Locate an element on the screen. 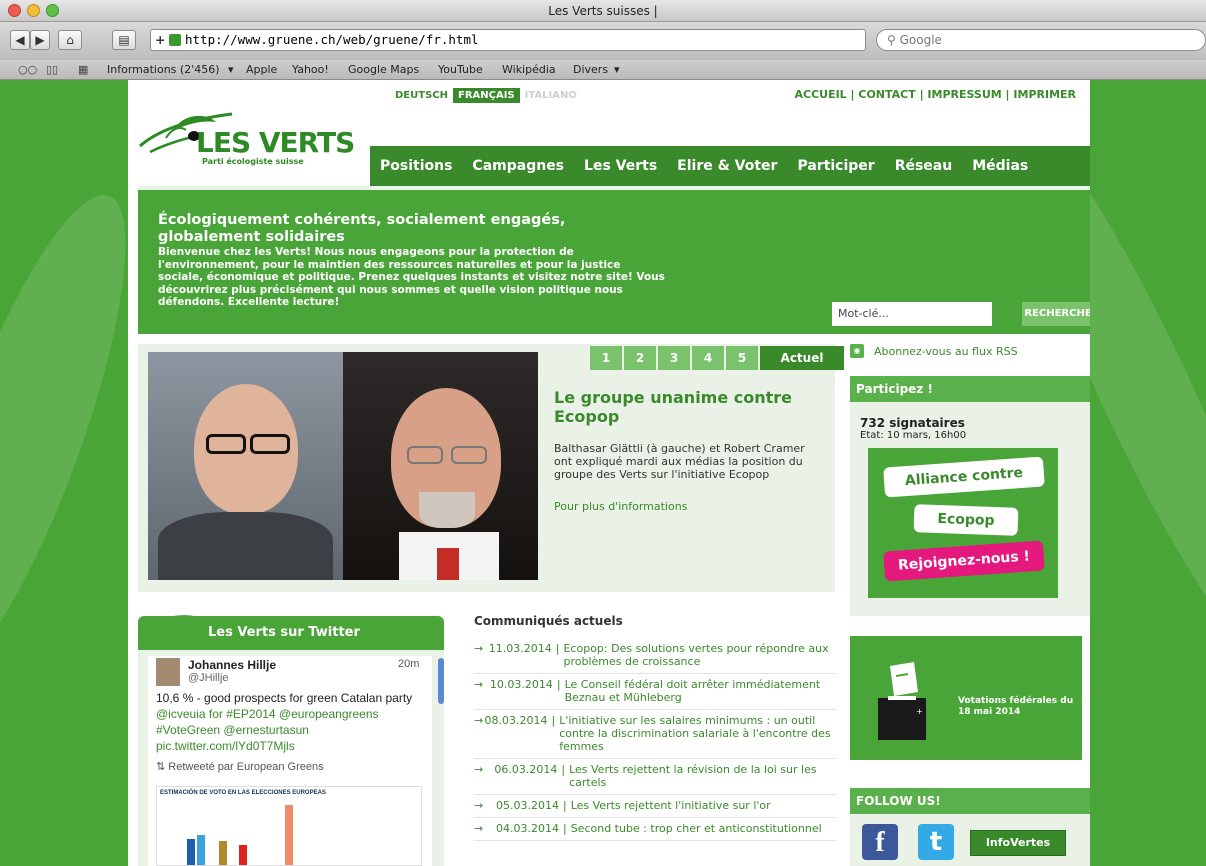 This screenshot has height=866, width=1206. minimize-window-button is located at coordinates (33, 10).